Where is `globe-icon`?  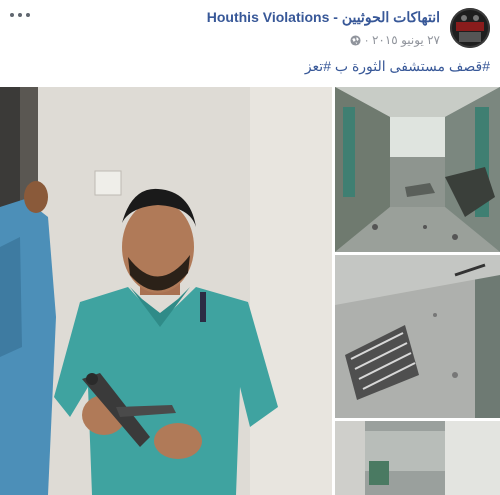
globe-icon is located at coordinates (355, 40).